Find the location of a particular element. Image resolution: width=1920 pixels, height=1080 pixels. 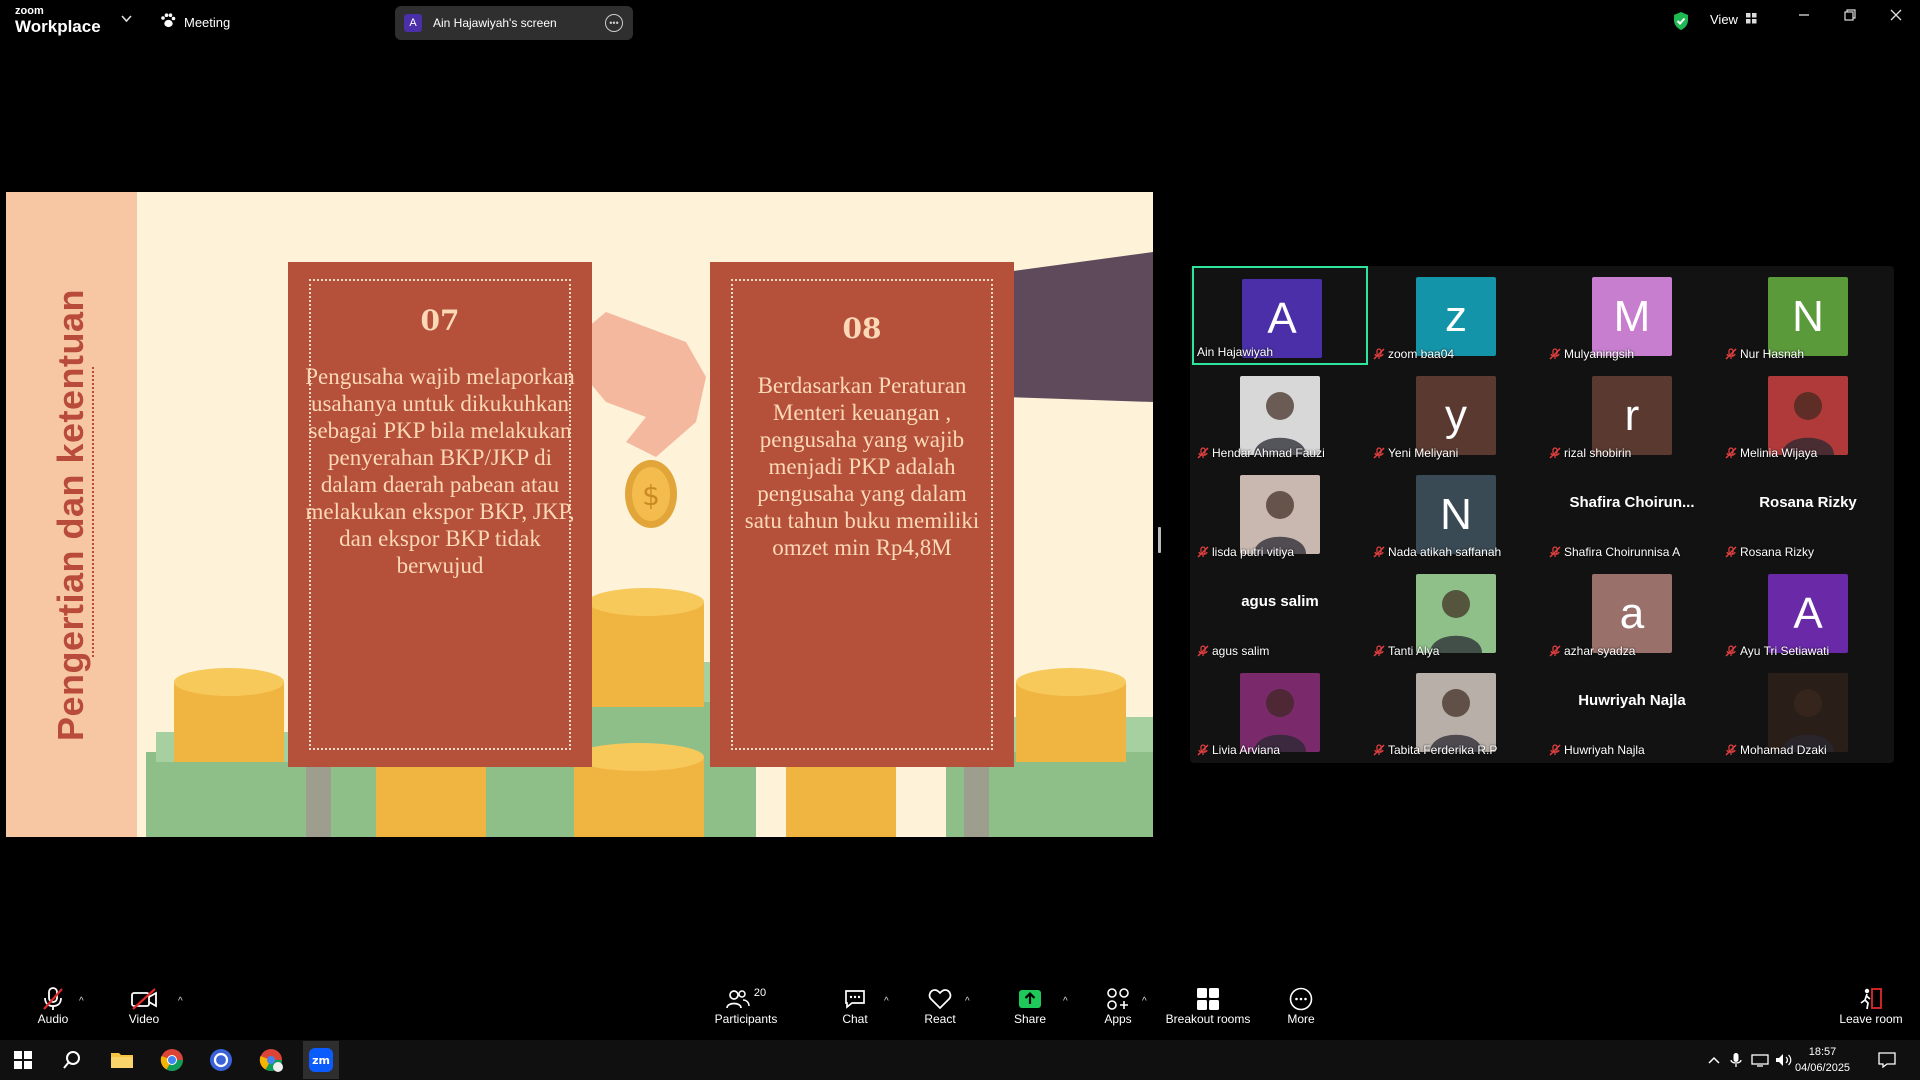

breakout-rooms-label: Breakout rooms is located at coordinates (1208, 1019).